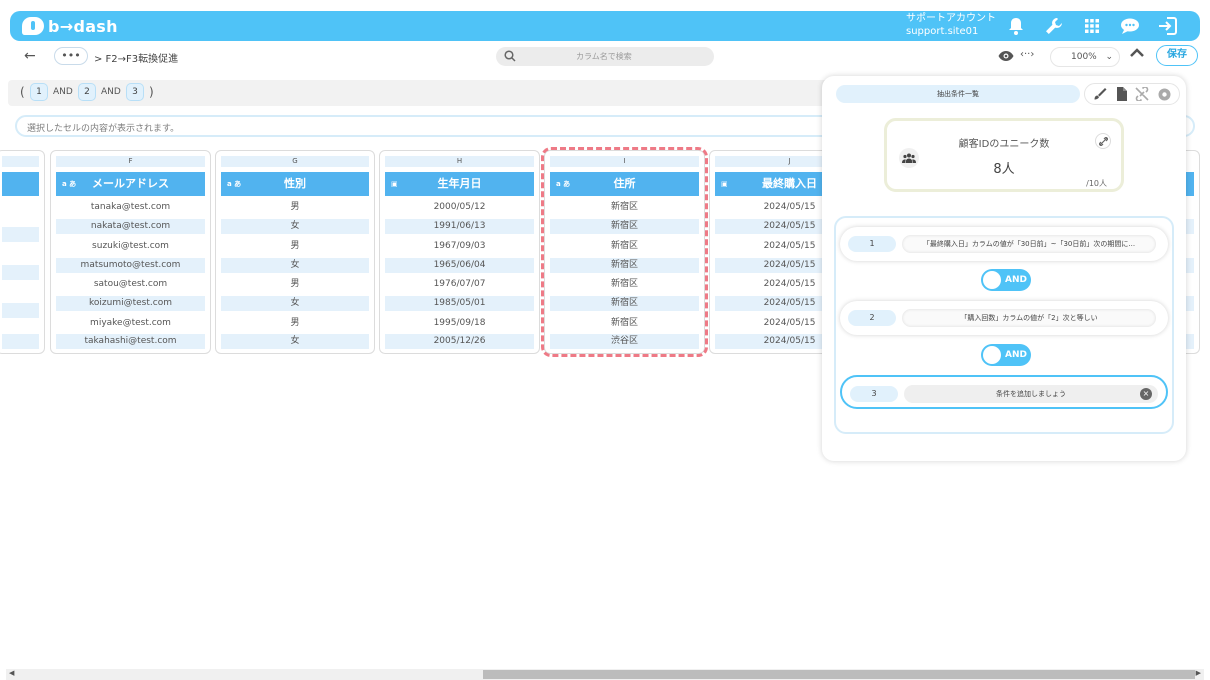 The height and width of the screenshot is (680, 1210). What do you see at coordinates (459, 226) in the screenshot?
I see `table-cell: 1991/06/13` at bounding box center [459, 226].